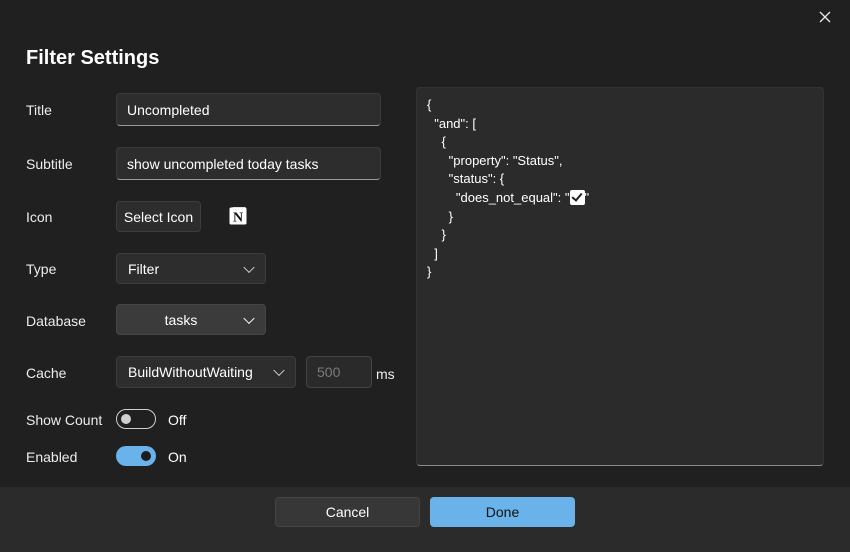 The width and height of the screenshot is (850, 552). Describe the element at coordinates (432, 253) in the screenshot. I see `code-line: ]` at that location.